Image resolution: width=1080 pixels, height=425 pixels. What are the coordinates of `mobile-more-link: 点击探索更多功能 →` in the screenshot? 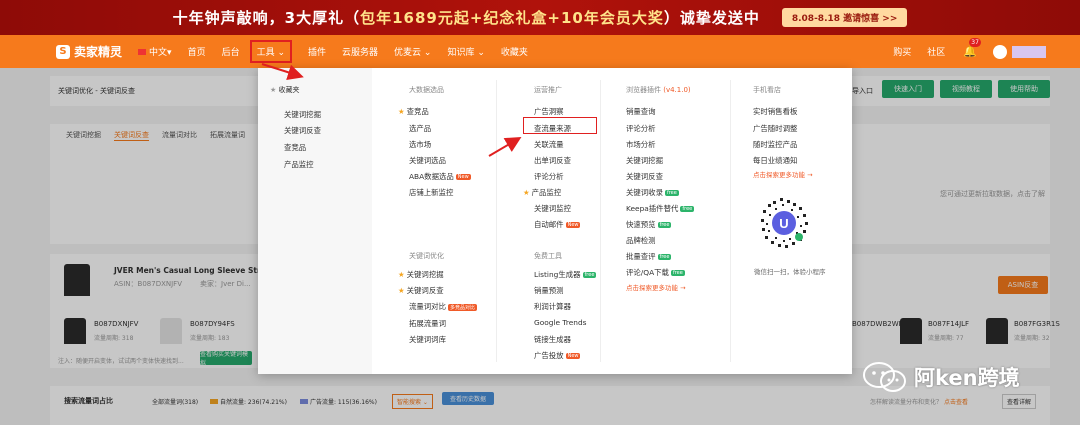 It's located at (783, 174).